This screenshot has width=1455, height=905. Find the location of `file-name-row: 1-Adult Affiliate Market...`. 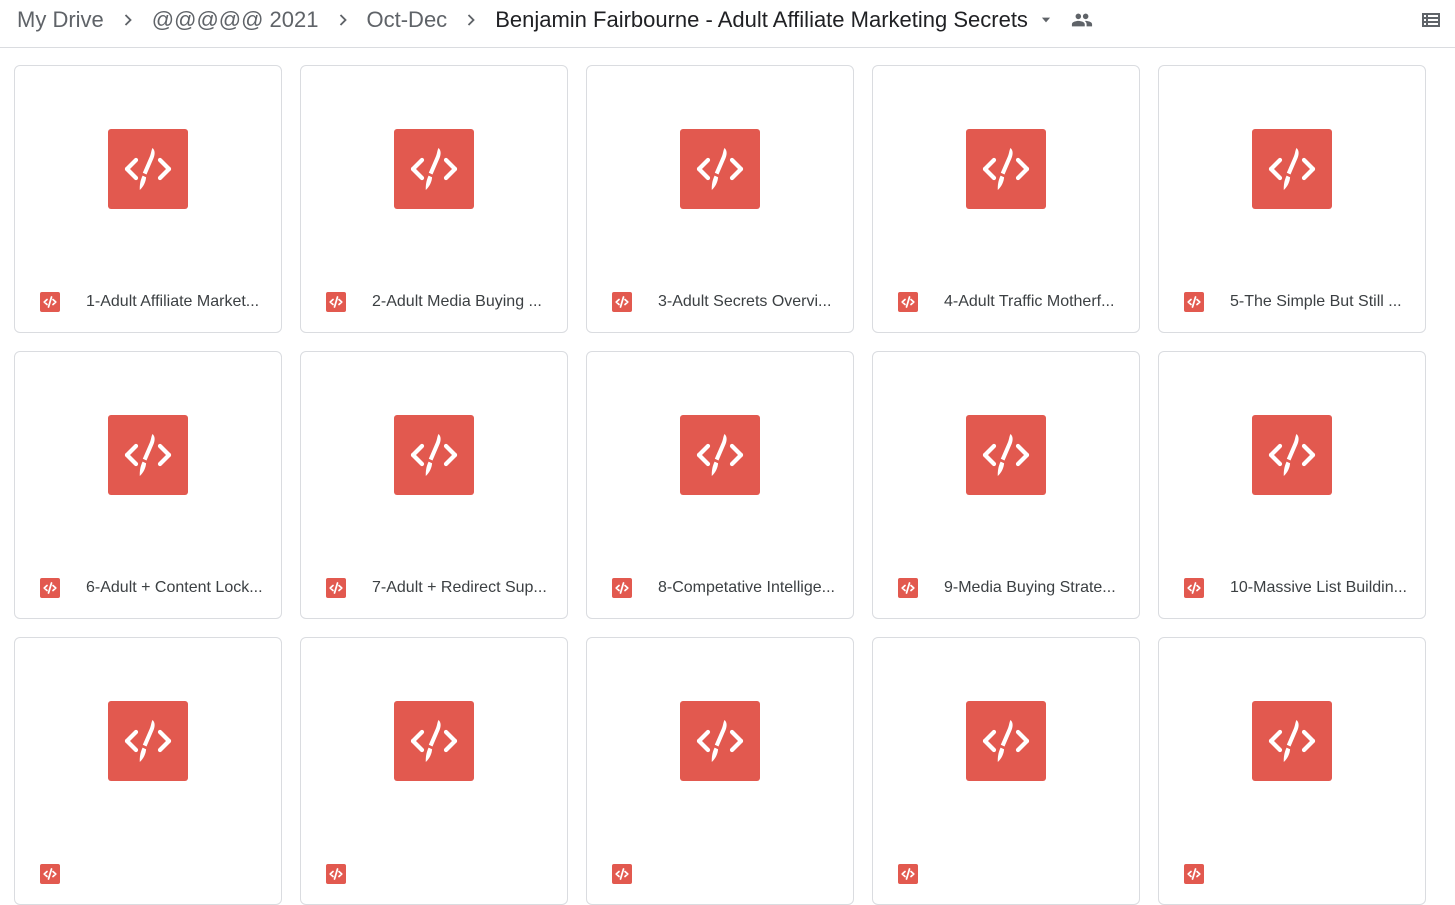

file-name-row: 1-Adult Affiliate Market... is located at coordinates (148, 302).